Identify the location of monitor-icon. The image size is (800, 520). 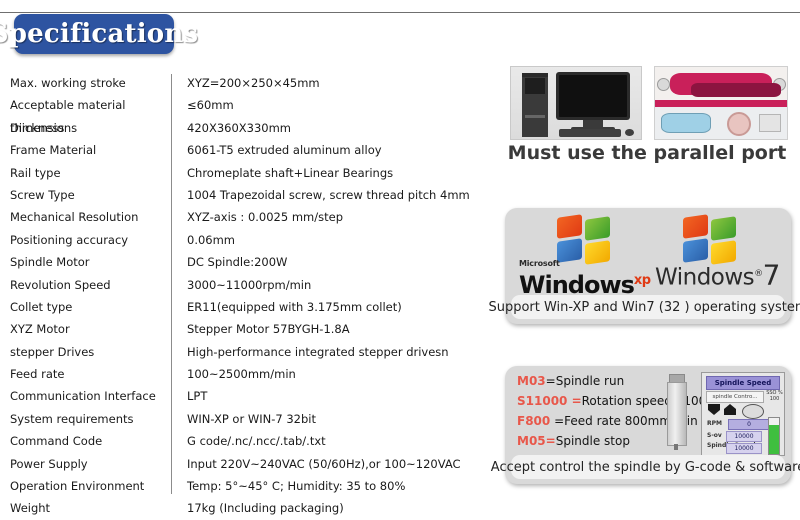
(593, 96).